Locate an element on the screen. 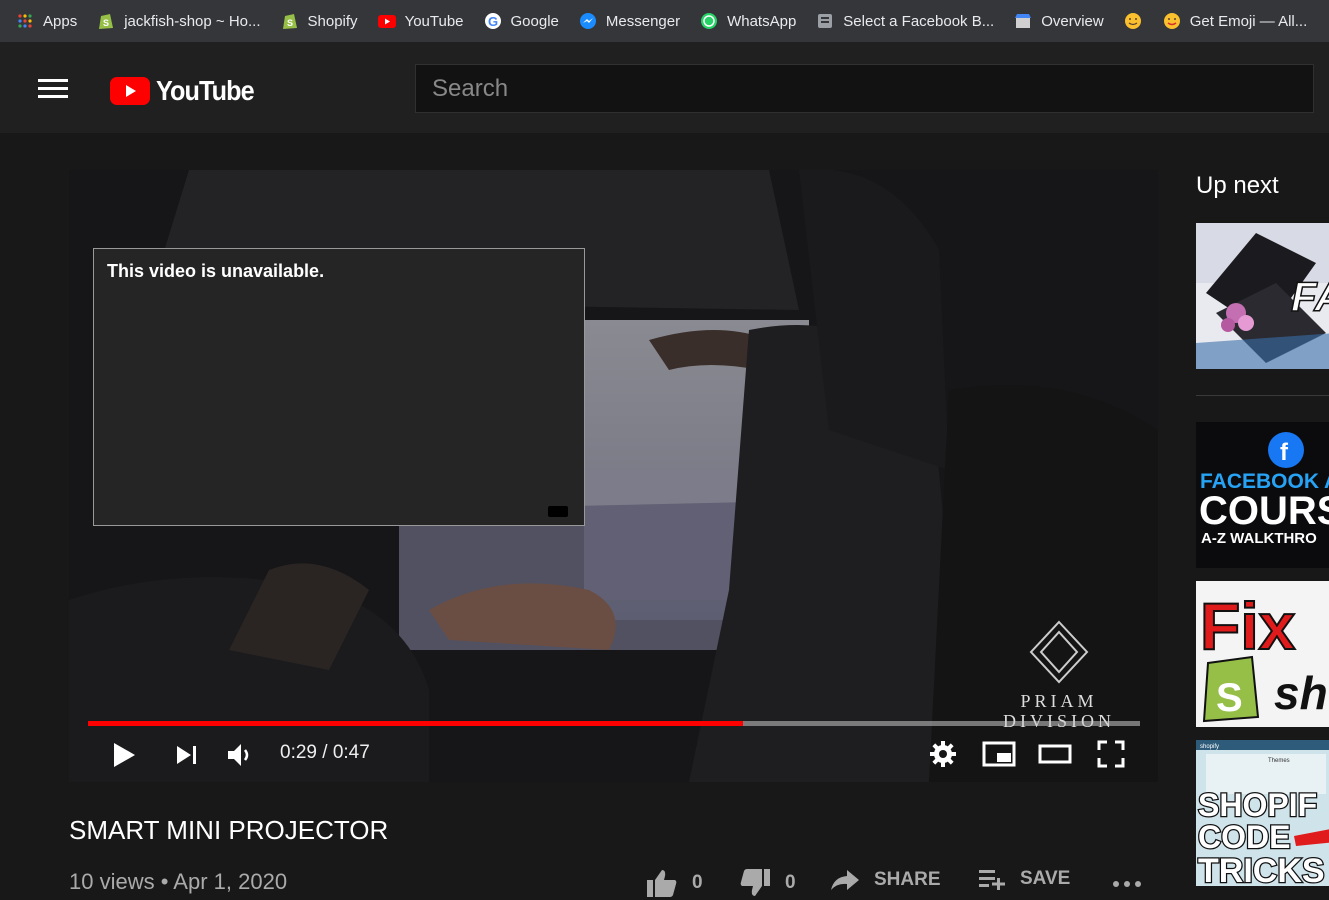 The width and height of the screenshot is (1329, 900). bookmark-shopify: S Shopify is located at coordinates (329, 21).